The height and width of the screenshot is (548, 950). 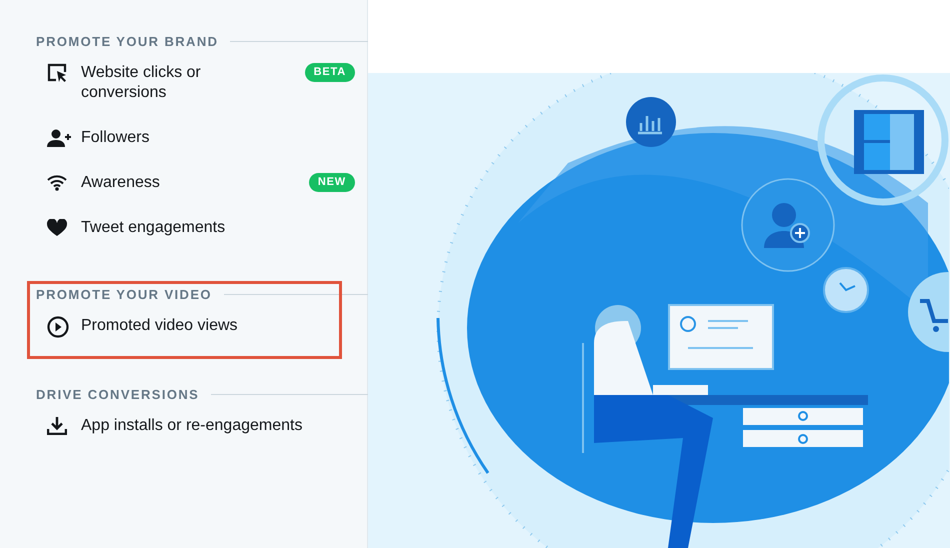 I want to click on objective-option: App installs or re-engagements, so click(x=191, y=426).